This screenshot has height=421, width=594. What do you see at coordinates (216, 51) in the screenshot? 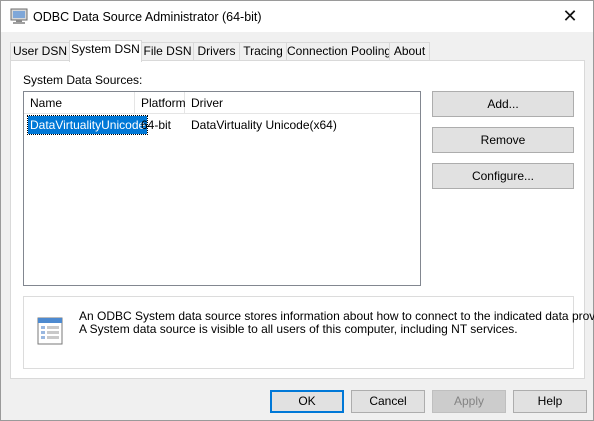
I see `tab-drivers: Drivers` at bounding box center [216, 51].